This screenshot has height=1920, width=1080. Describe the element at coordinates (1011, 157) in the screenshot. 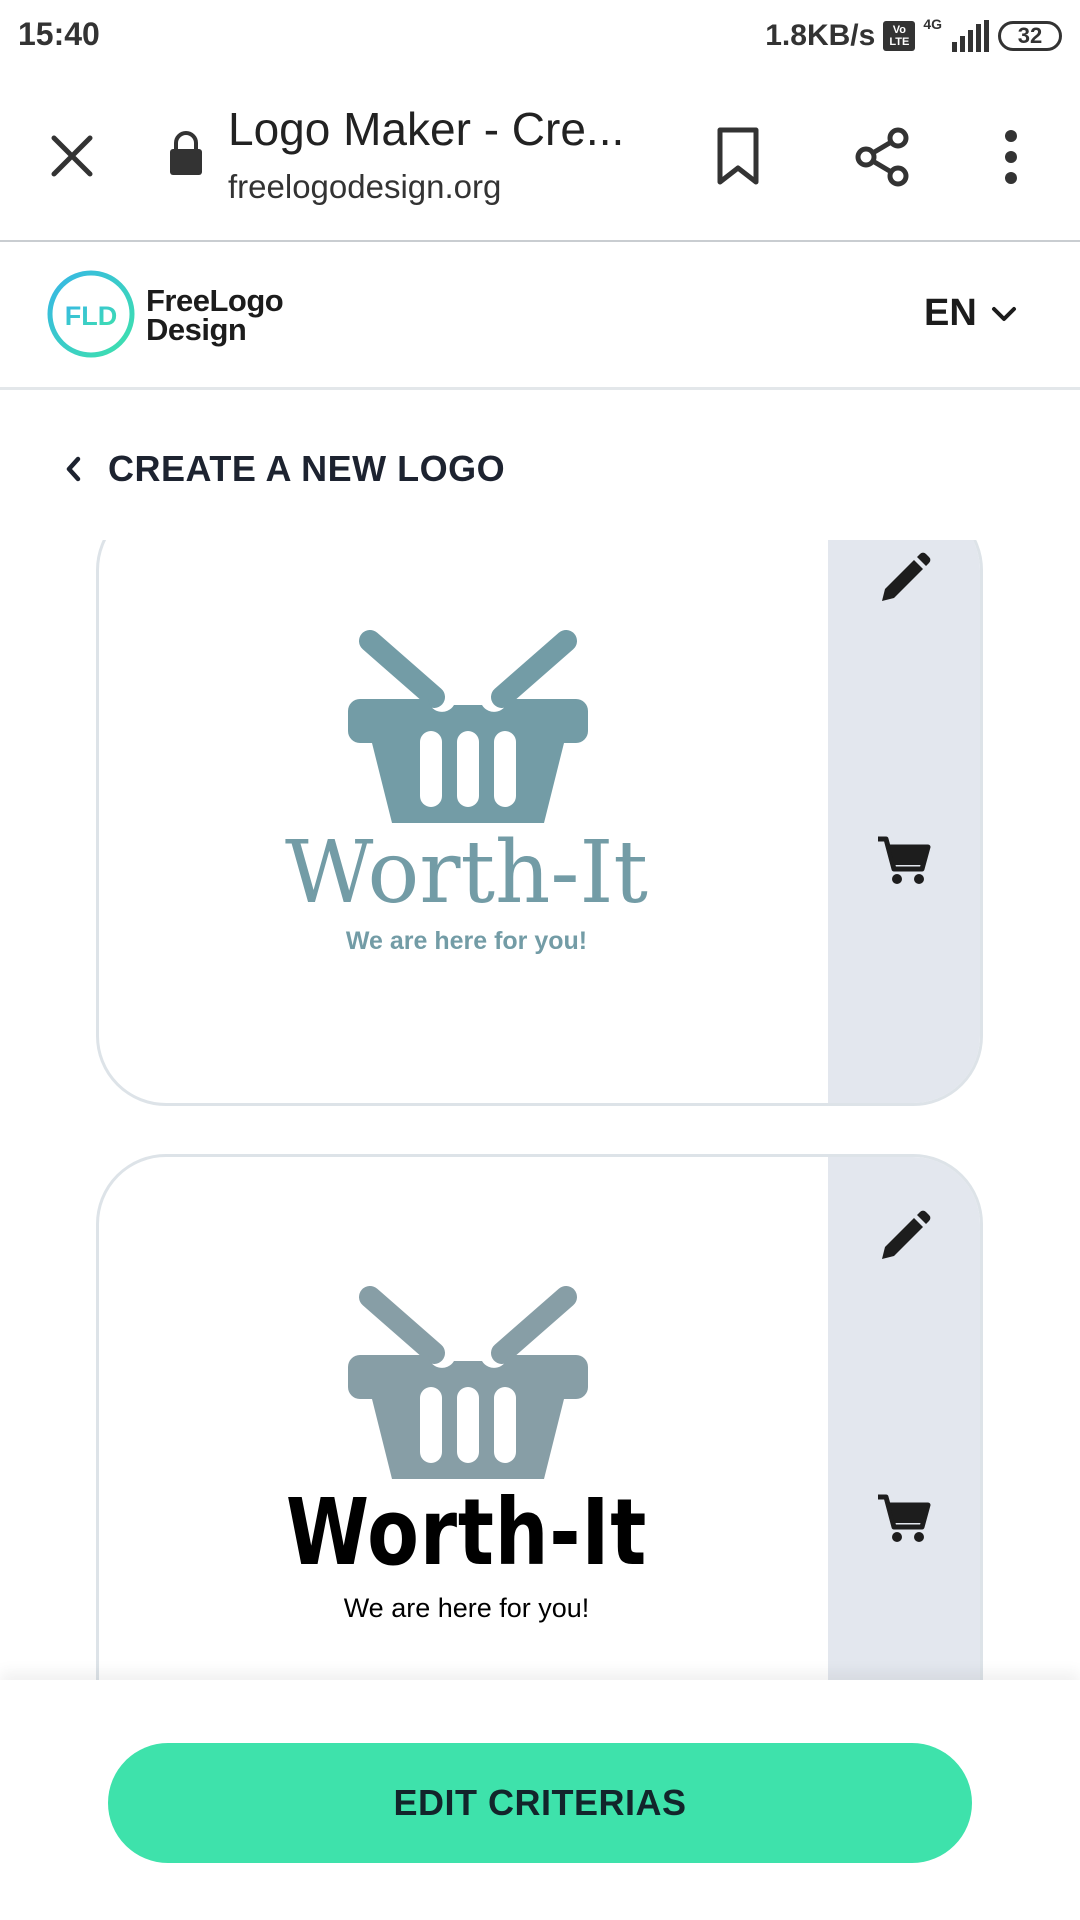

I see `more-vert-icon` at that location.